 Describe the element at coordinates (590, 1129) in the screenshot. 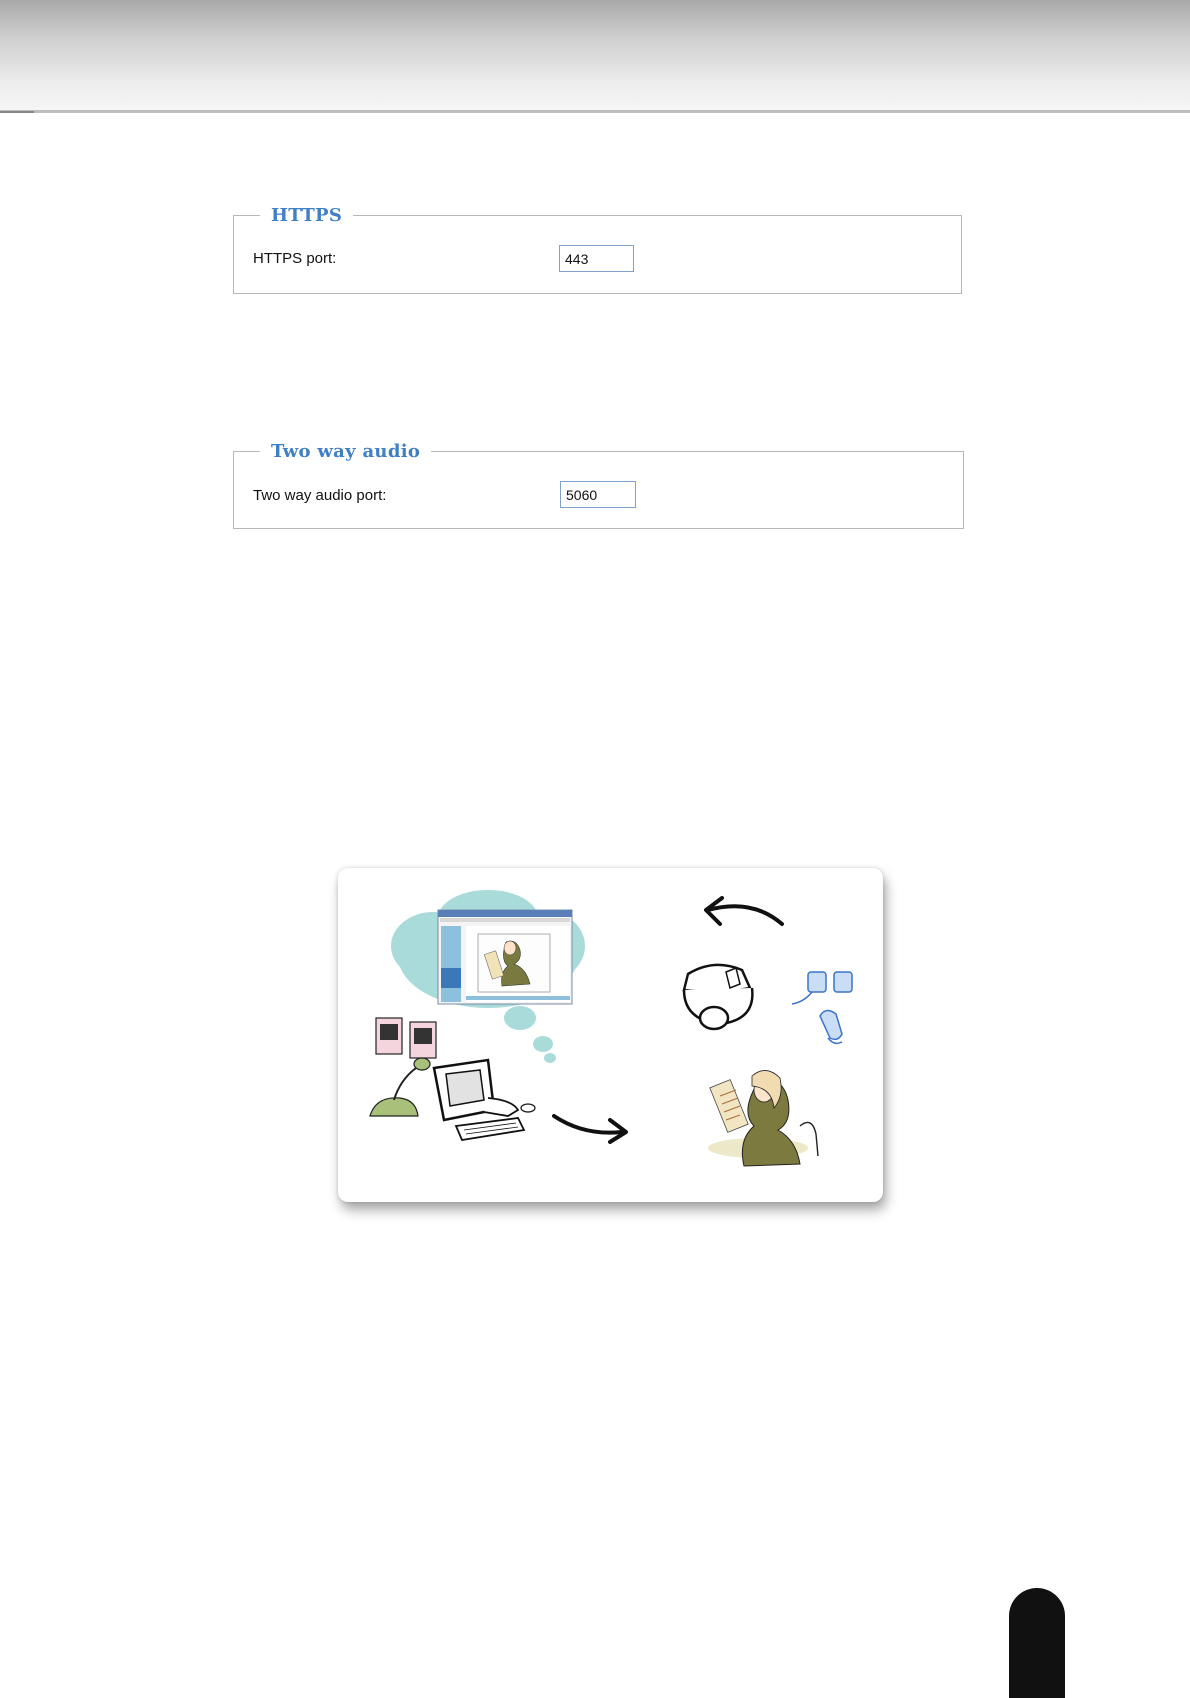

I see `arrow-right-icon` at that location.